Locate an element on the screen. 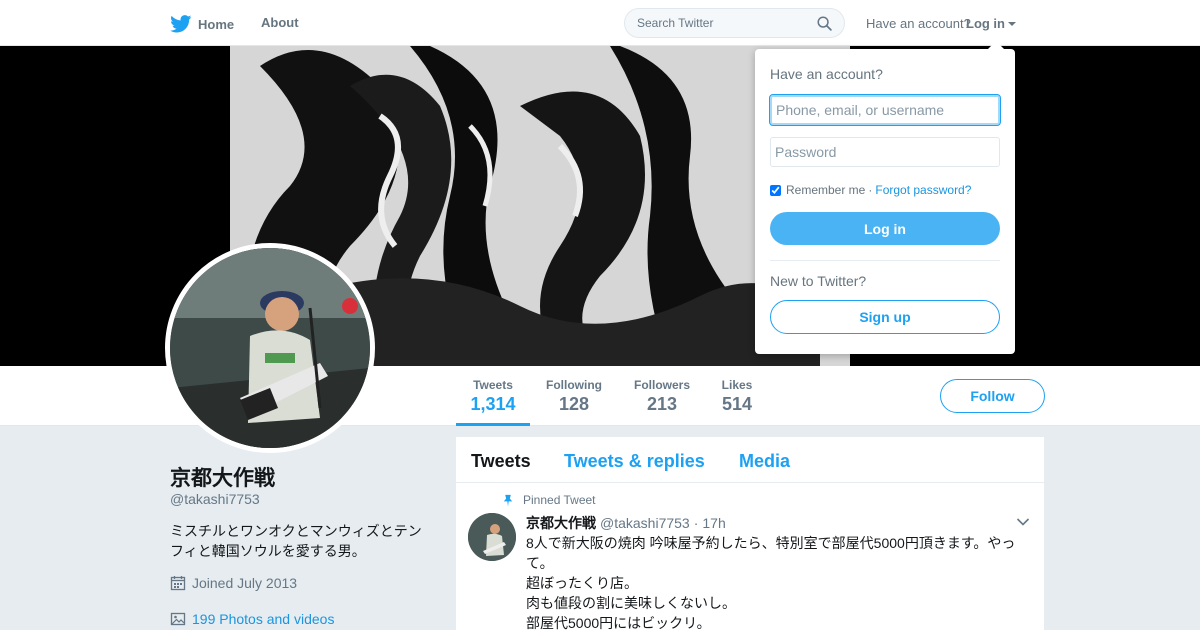 Image resolution: width=1200 pixels, height=630 pixels. stat-followers-value: 213 is located at coordinates (662, 404).